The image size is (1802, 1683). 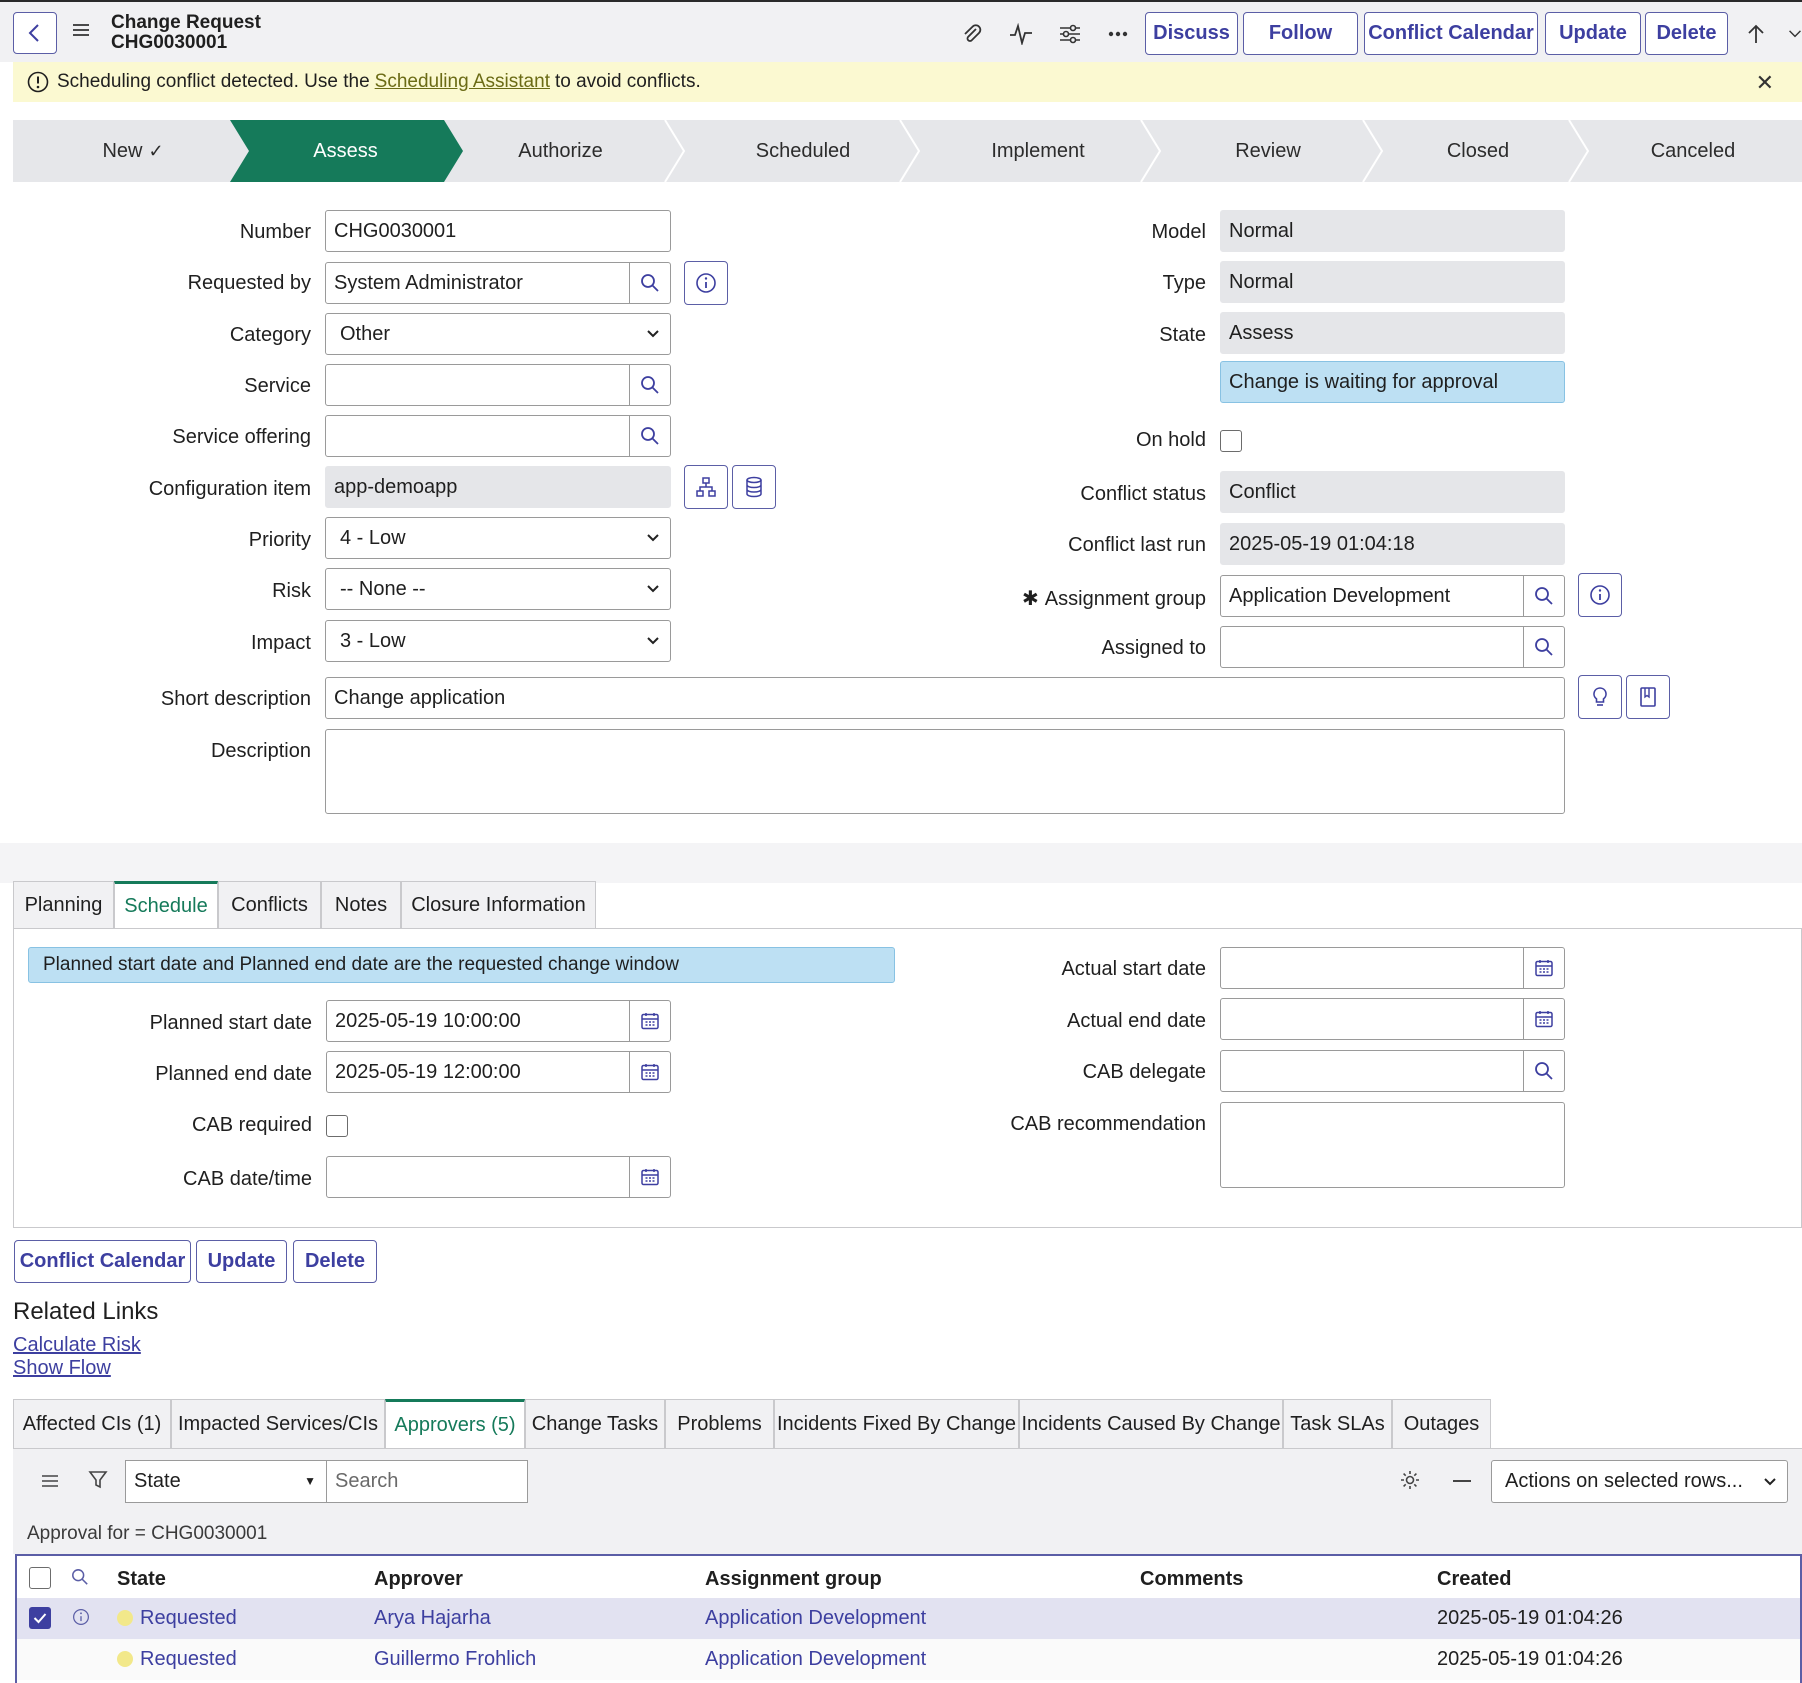 I want to click on approver-cell: Arya Hajarha, so click(x=432, y=1618).